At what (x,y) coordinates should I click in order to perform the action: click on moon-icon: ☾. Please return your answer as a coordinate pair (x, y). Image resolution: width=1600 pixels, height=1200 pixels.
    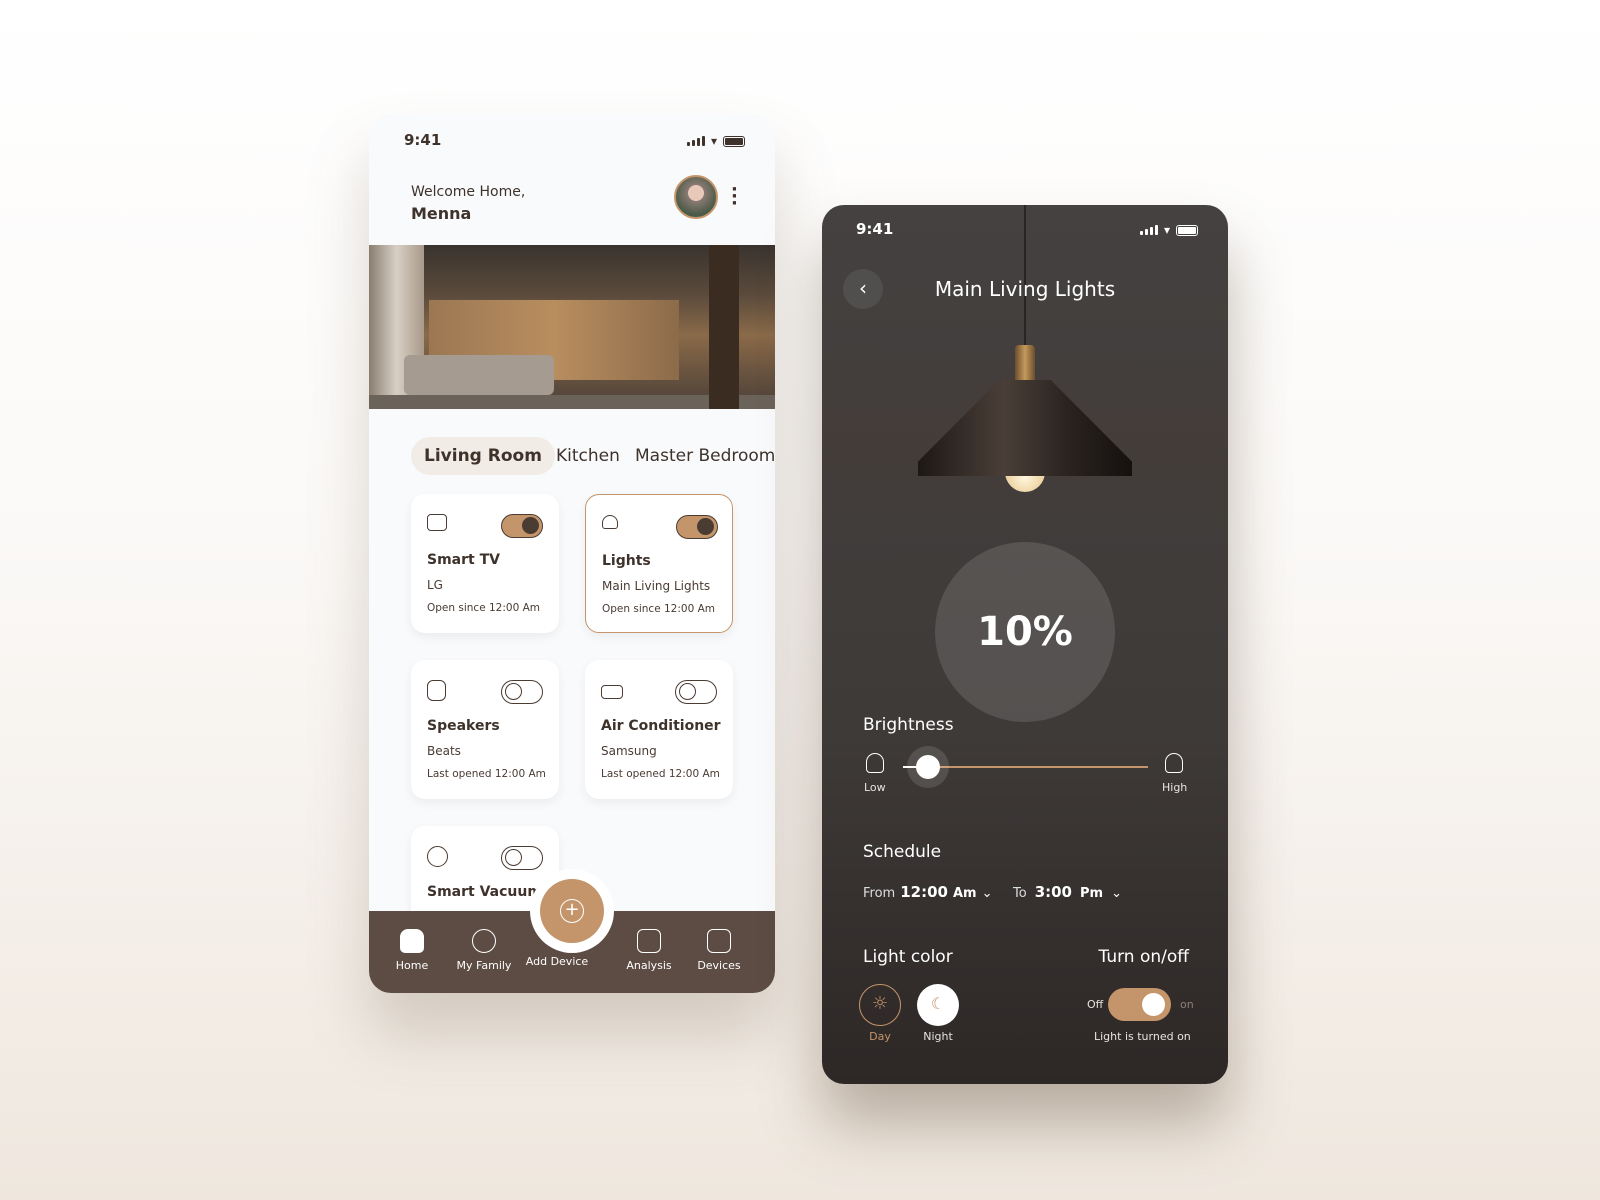
    Looking at the image, I should click on (938, 1003).